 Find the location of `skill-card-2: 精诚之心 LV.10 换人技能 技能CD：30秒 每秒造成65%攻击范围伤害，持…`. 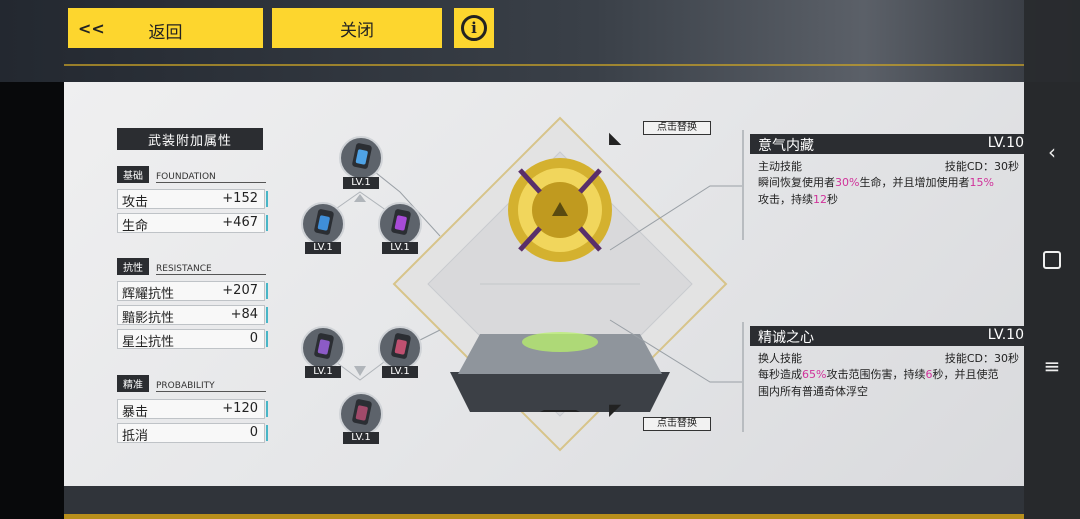

skill-card-2: 精诚之心 LV.10 换人技能 技能CD：30秒 每秒造成65%攻击范围伤害，持… is located at coordinates (886, 377).